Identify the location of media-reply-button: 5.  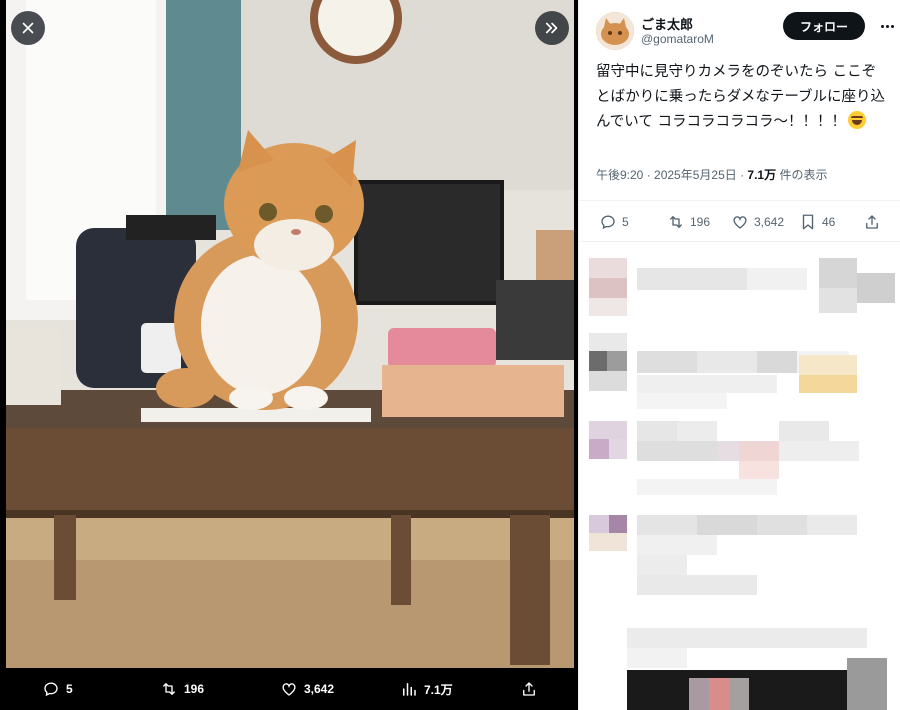
(57, 689).